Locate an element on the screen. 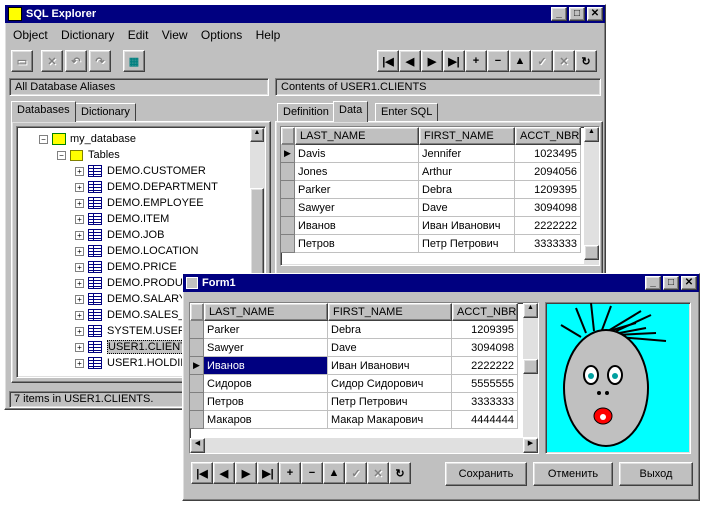  maximize-button: □ is located at coordinates (577, 14).